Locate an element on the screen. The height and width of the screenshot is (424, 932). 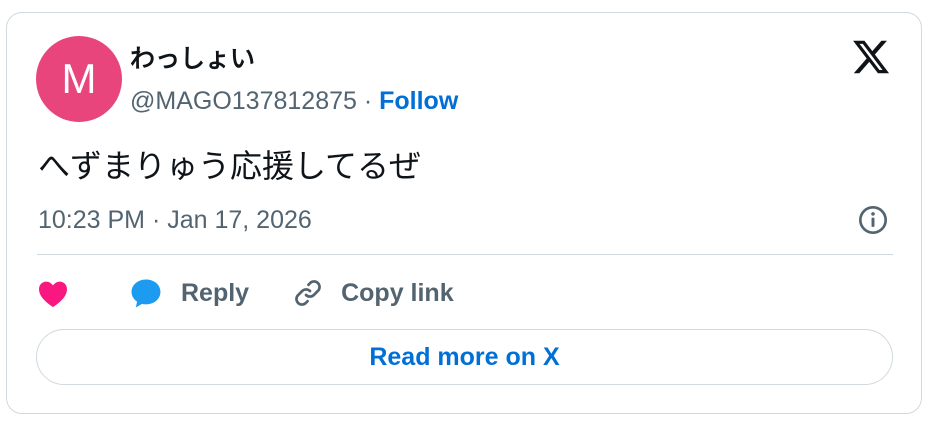
like-button is located at coordinates (53, 293).